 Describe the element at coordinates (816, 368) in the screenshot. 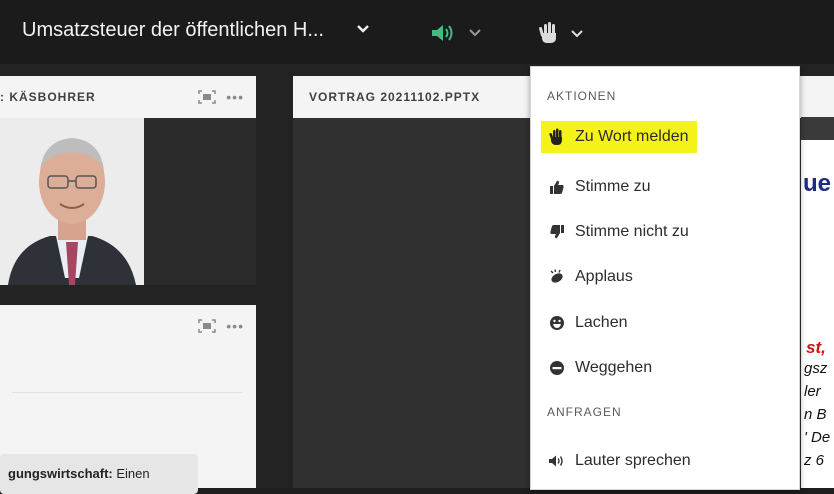

I see `slide-text-line: gsz` at that location.